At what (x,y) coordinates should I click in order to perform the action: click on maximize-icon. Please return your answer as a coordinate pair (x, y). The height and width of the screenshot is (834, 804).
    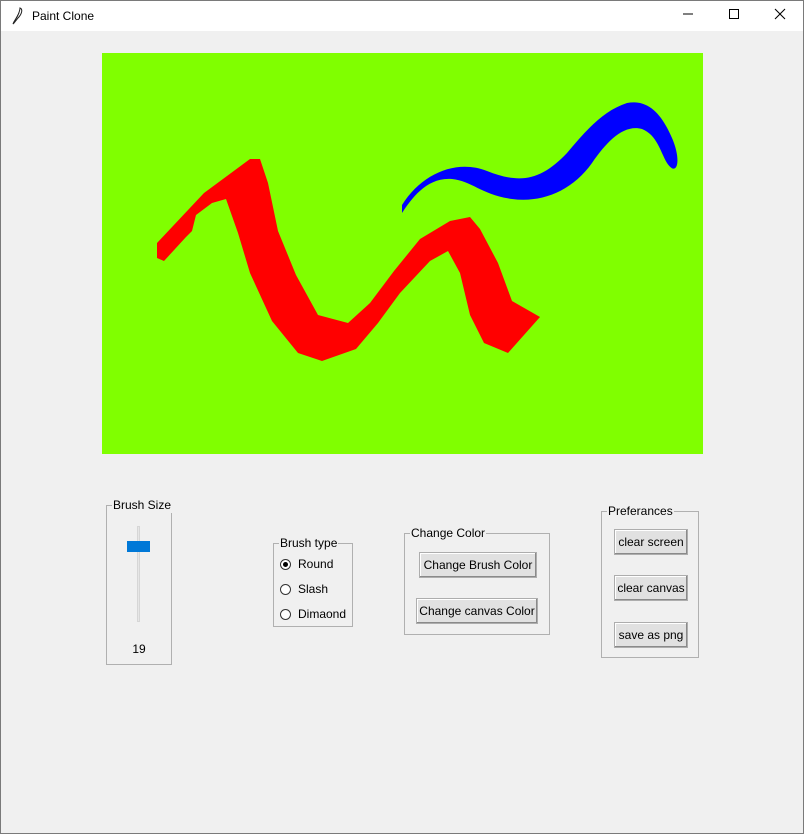
    Looking at the image, I should click on (734, 16).